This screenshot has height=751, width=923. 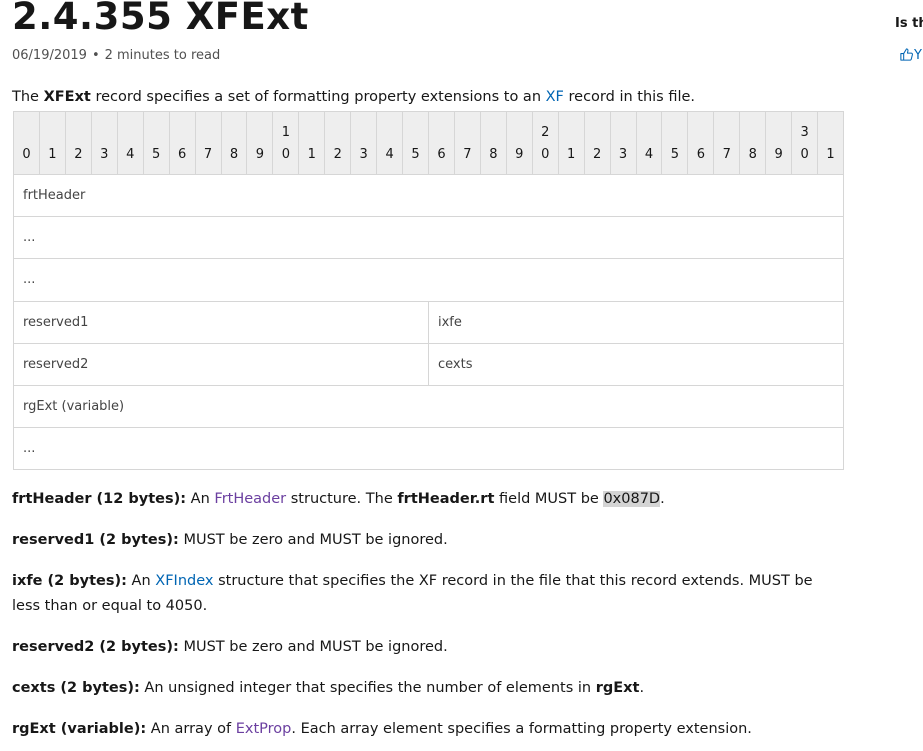 What do you see at coordinates (93, 647) in the screenshot?
I see `definition-term: reserved2 (2 bytes)` at bounding box center [93, 647].